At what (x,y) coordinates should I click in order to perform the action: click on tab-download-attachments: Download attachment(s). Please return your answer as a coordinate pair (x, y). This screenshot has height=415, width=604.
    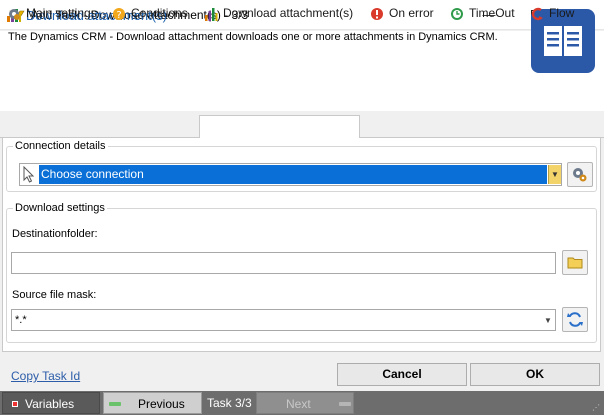
    Looking at the image, I should click on (280, 14).